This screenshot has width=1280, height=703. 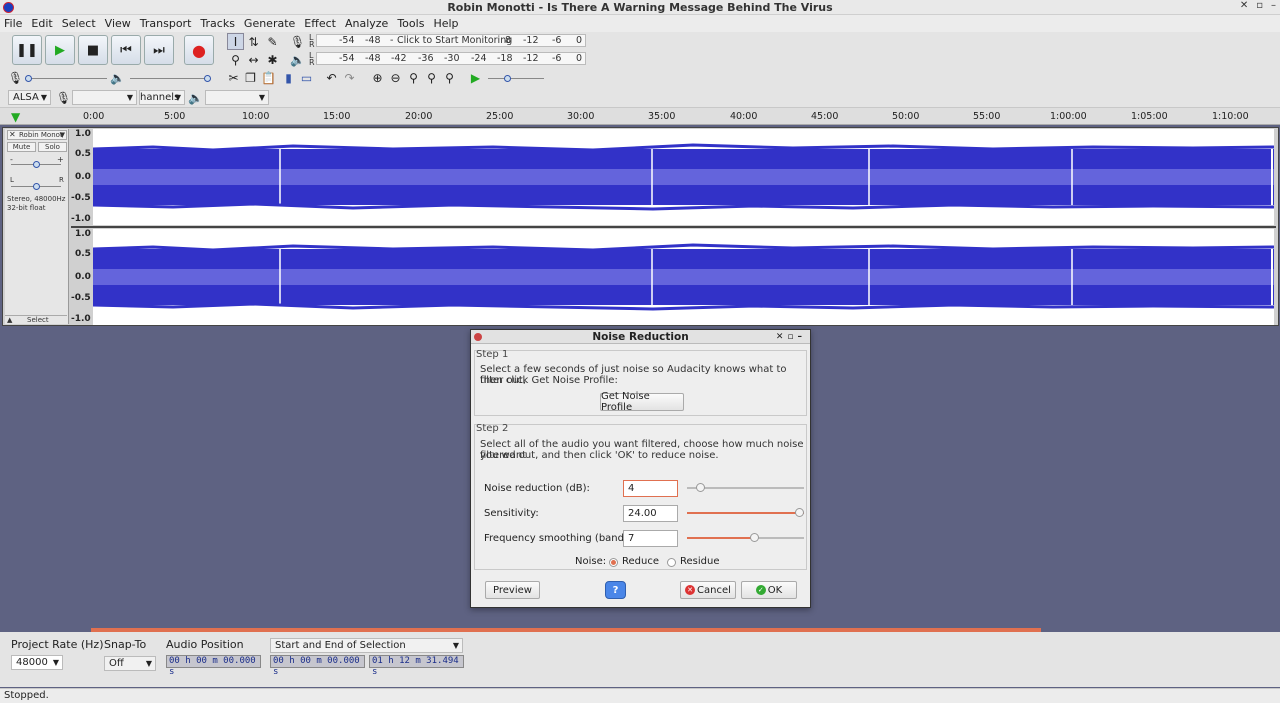 I want to click on undo-button: ↶, so click(x=331, y=77).